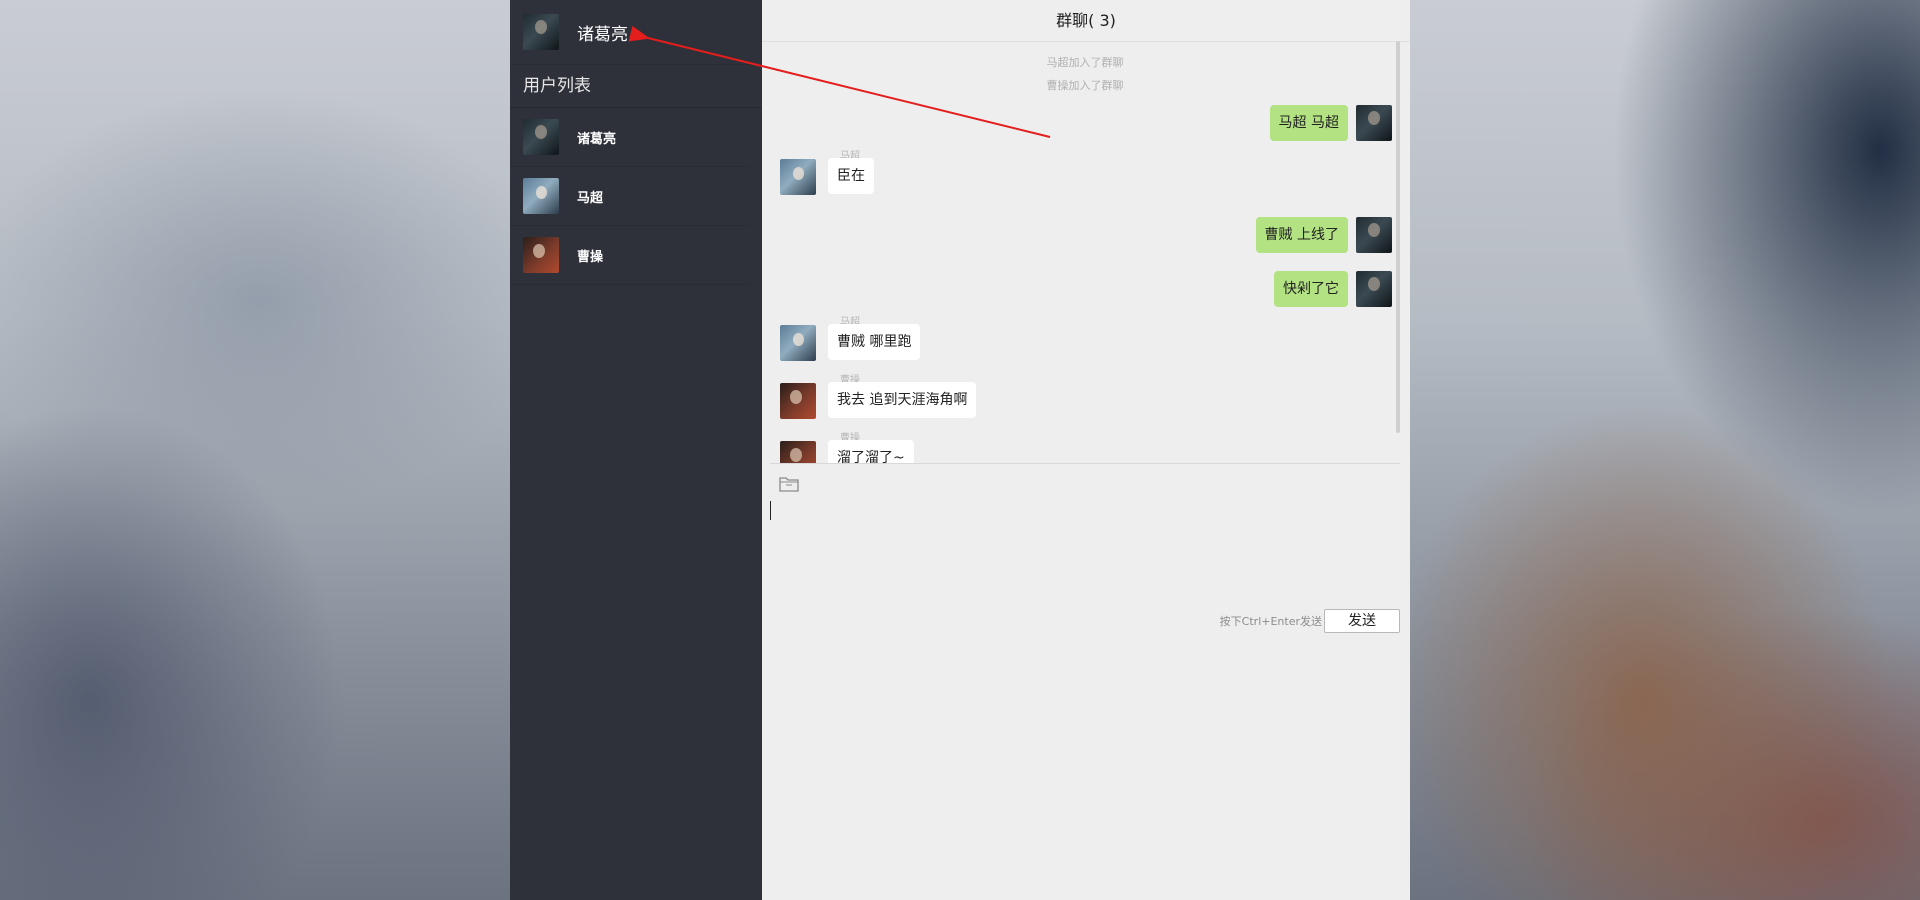 This screenshot has width=1920, height=900. What do you see at coordinates (1308, 123) in the screenshot?
I see `message-bubble: 马超 马超` at bounding box center [1308, 123].